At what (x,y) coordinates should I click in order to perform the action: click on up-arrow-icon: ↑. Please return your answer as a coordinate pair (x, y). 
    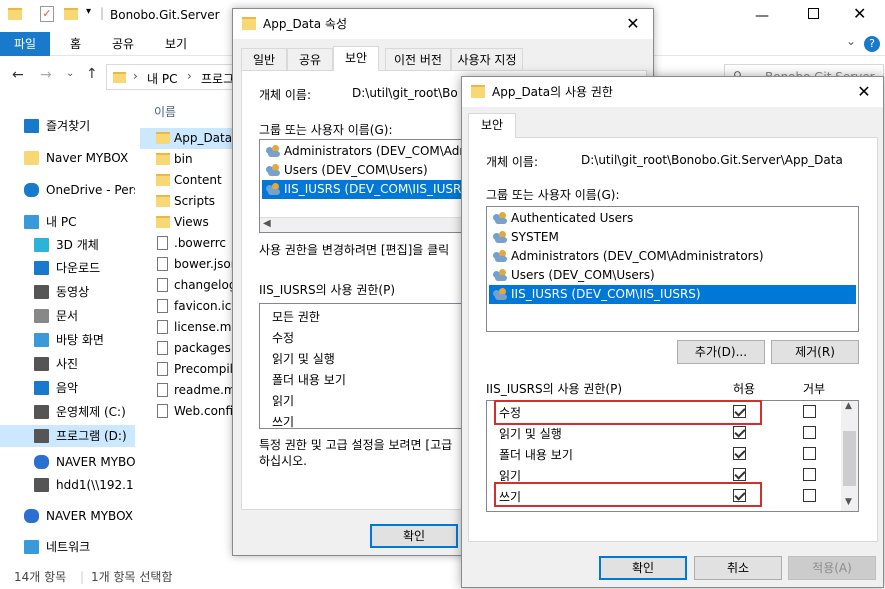
    Looking at the image, I should click on (92, 74).